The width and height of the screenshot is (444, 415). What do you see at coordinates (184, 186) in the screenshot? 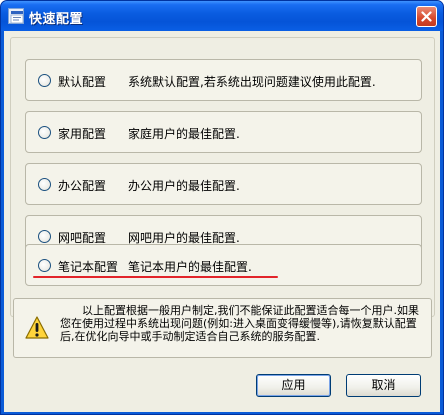
I see `option-description: 办公用户的最佳配置.` at bounding box center [184, 186].